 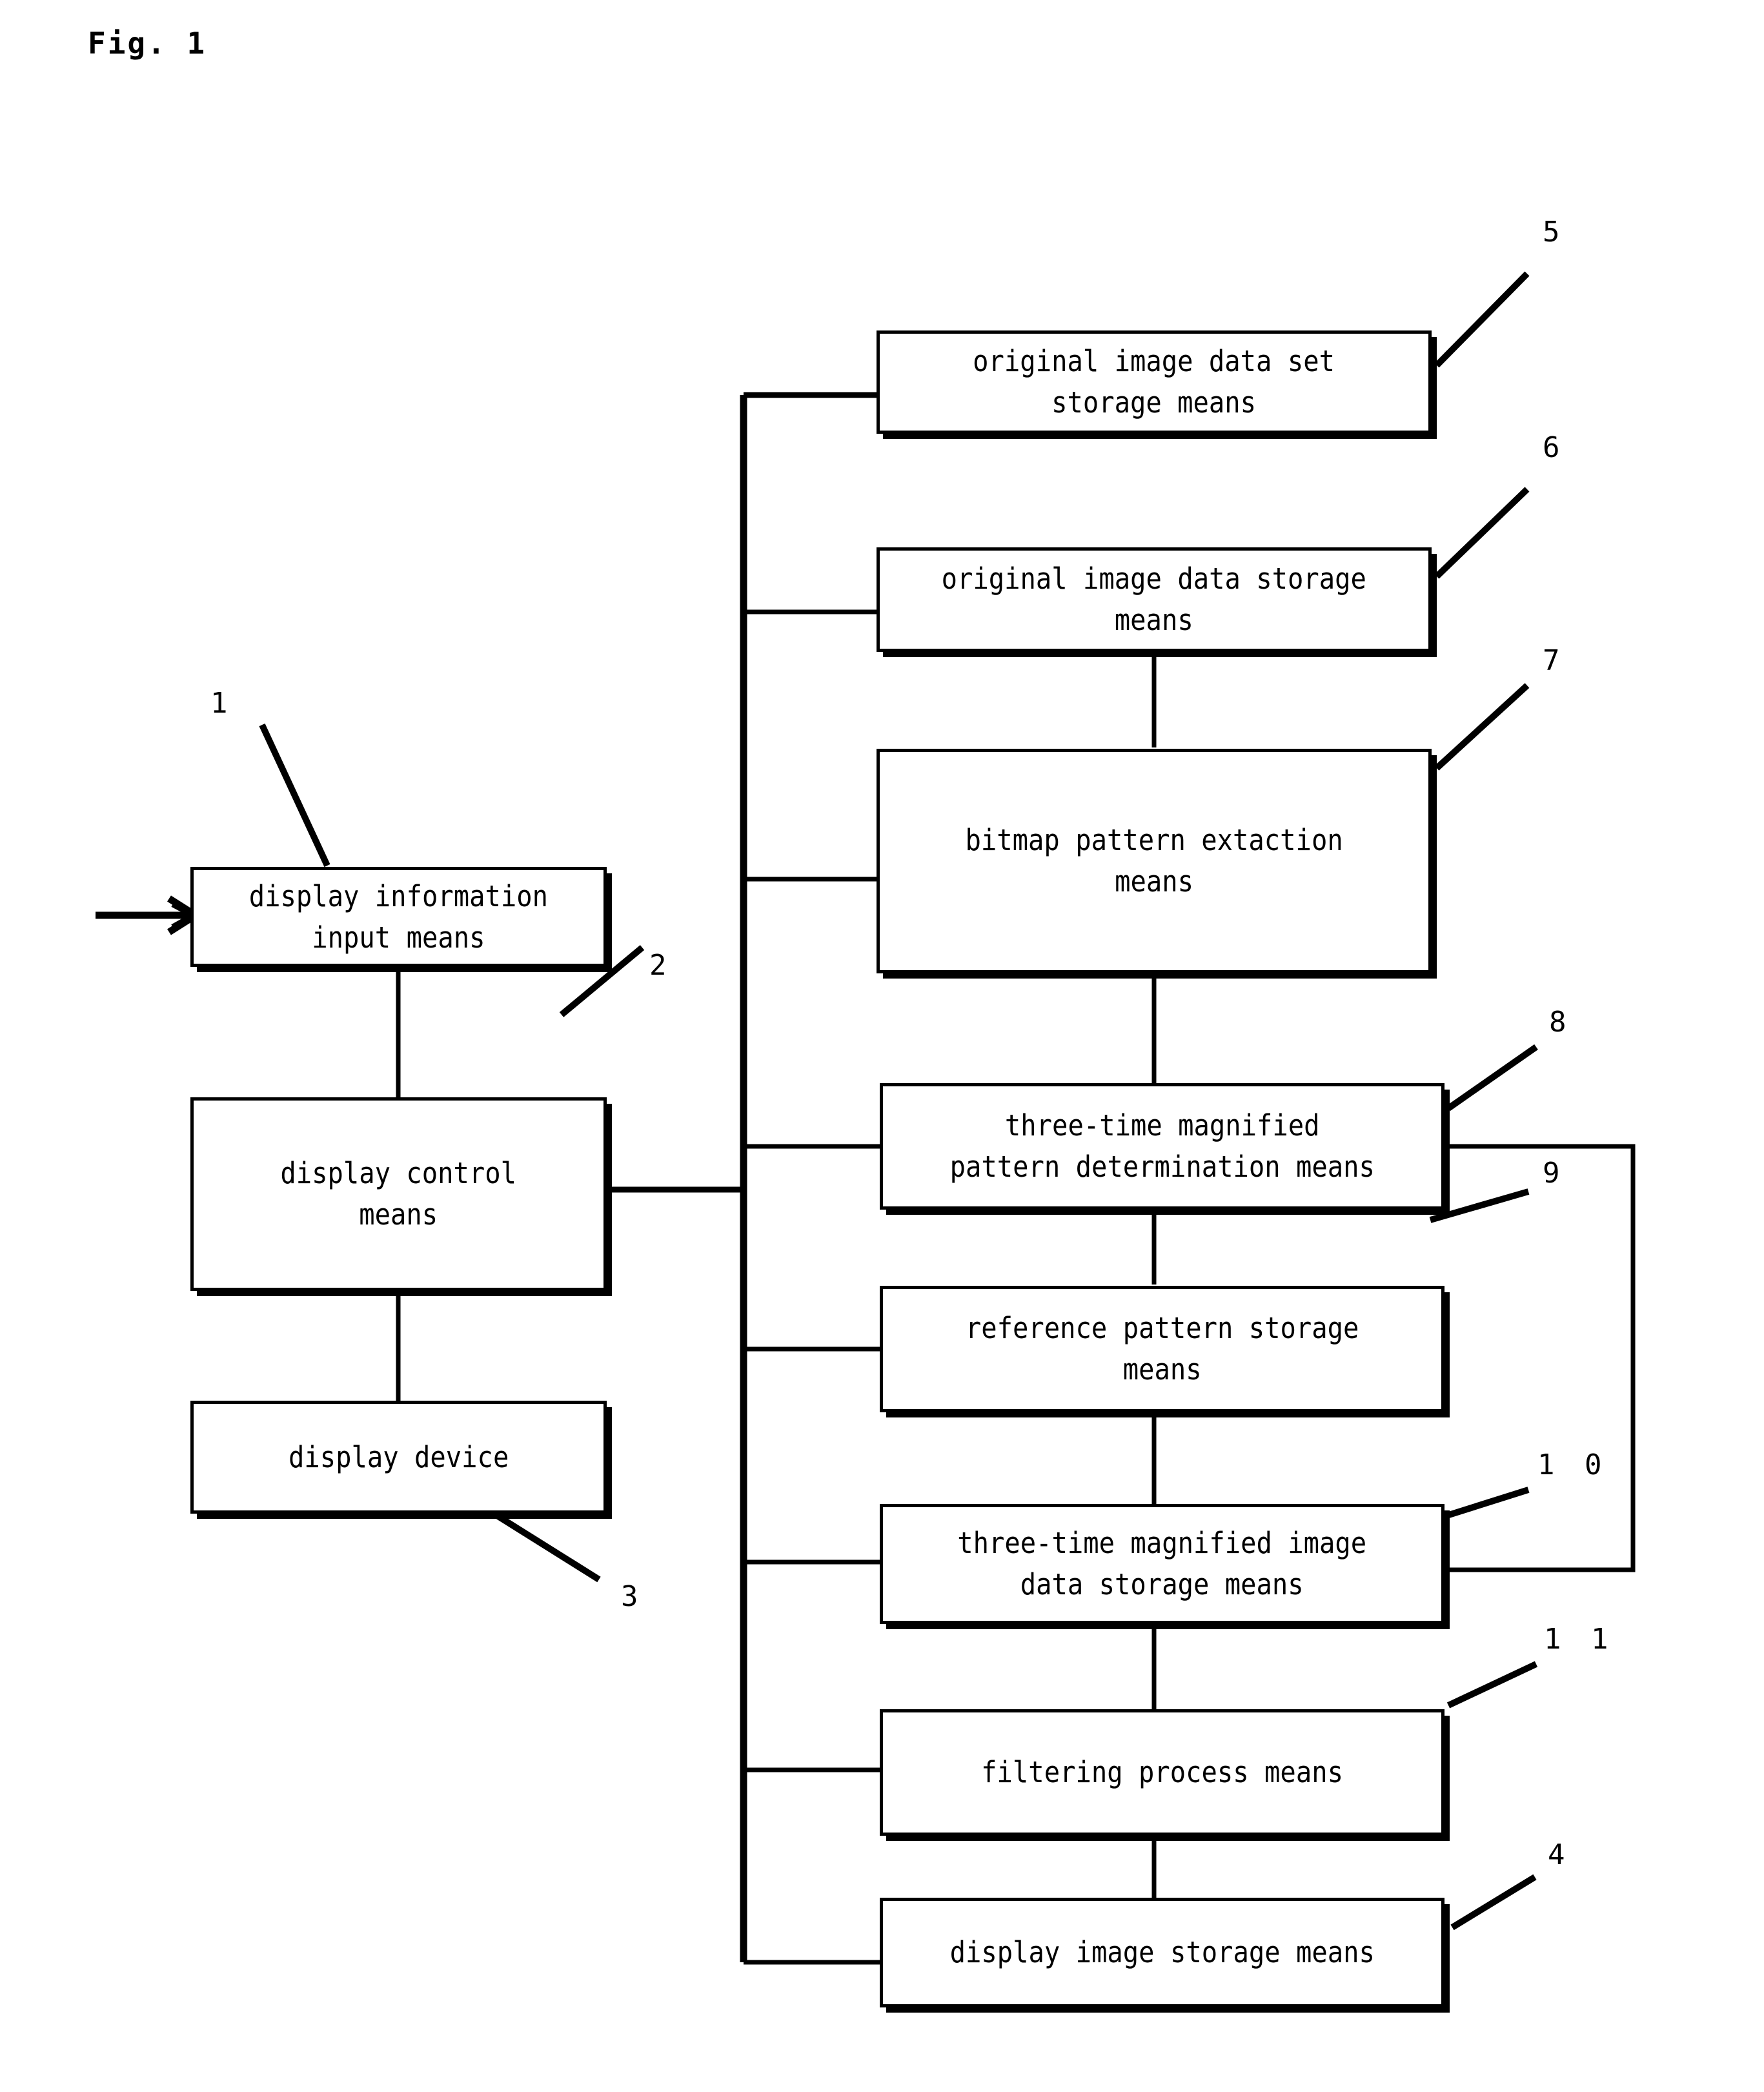 What do you see at coordinates (1554, 447) in the screenshot?
I see `refnum-6: 6` at bounding box center [1554, 447].